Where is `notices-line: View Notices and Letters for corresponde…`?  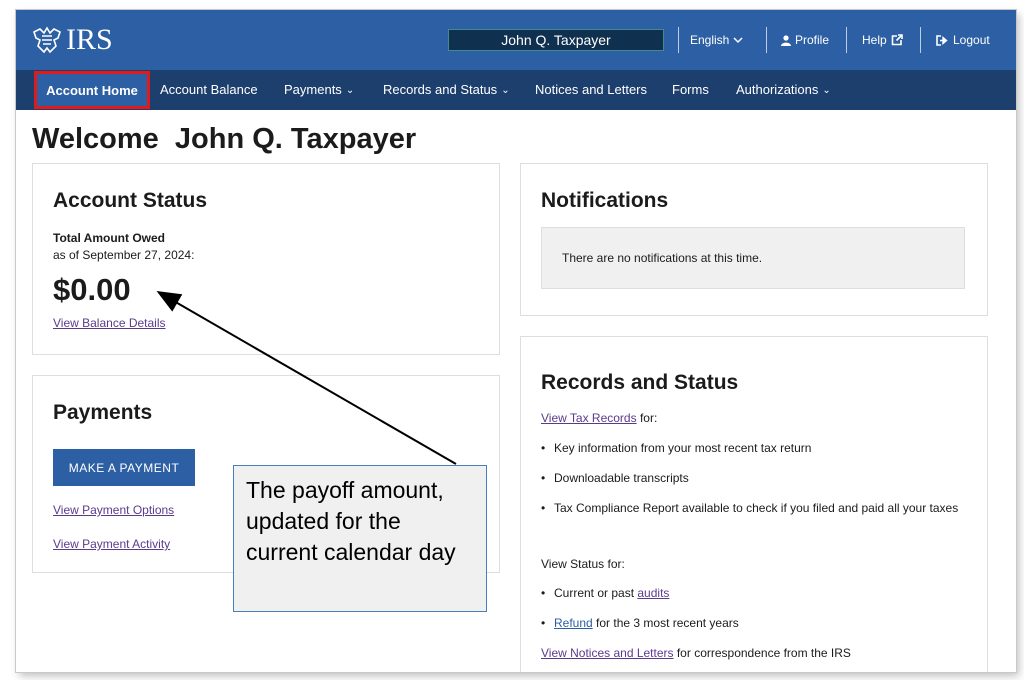 notices-line: View Notices and Letters for corresponde… is located at coordinates (696, 653).